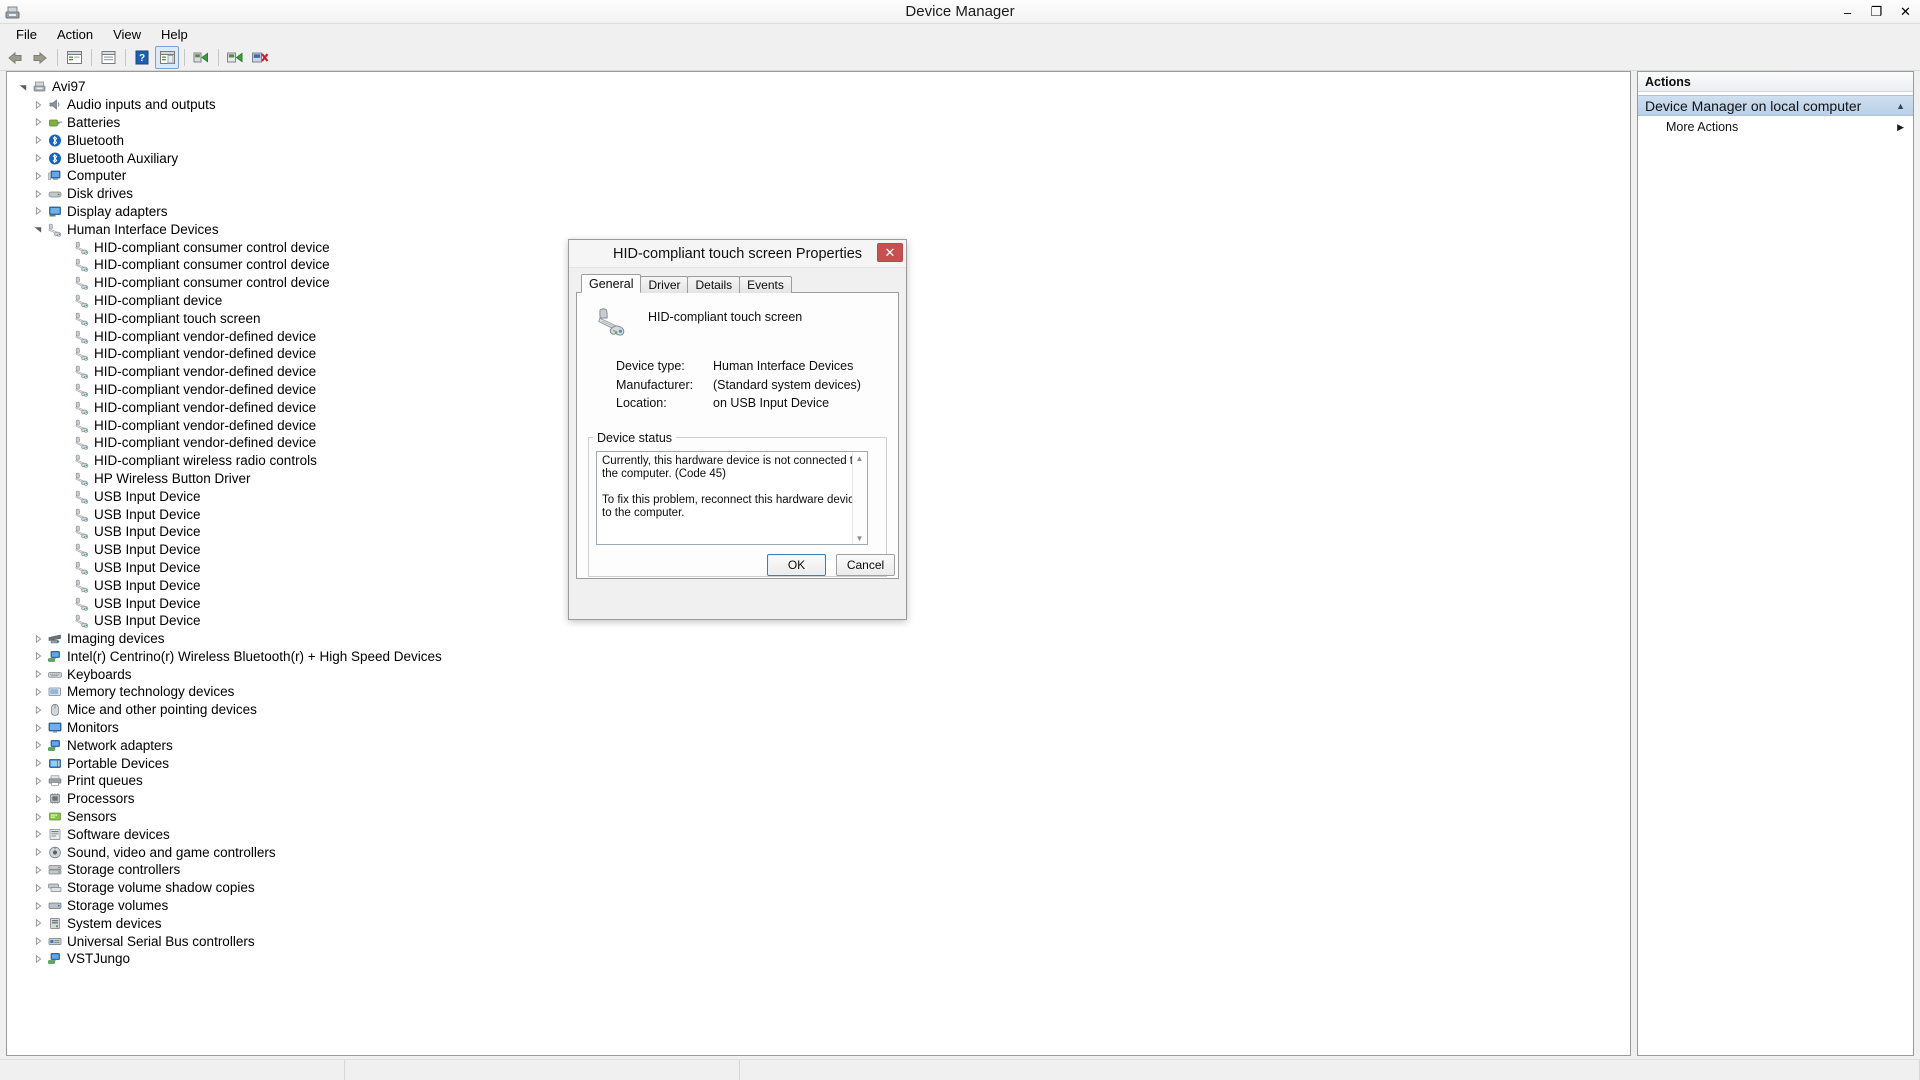 The image size is (1920, 1080). Describe the element at coordinates (820, 763) in the screenshot. I see `tree-node: Portable Devices` at that location.